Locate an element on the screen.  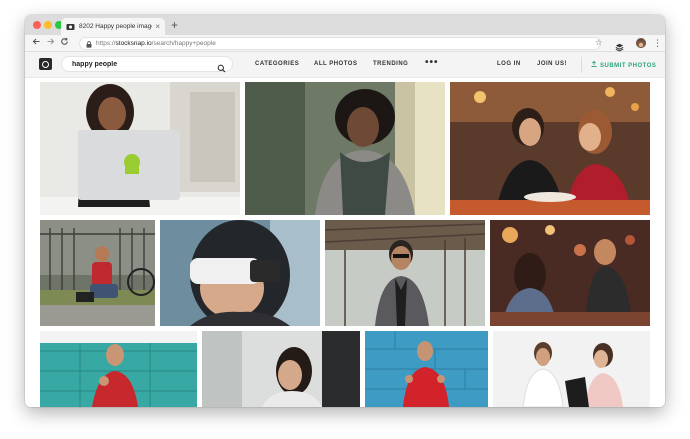
join-link: JOIN US! is located at coordinates (552, 64).